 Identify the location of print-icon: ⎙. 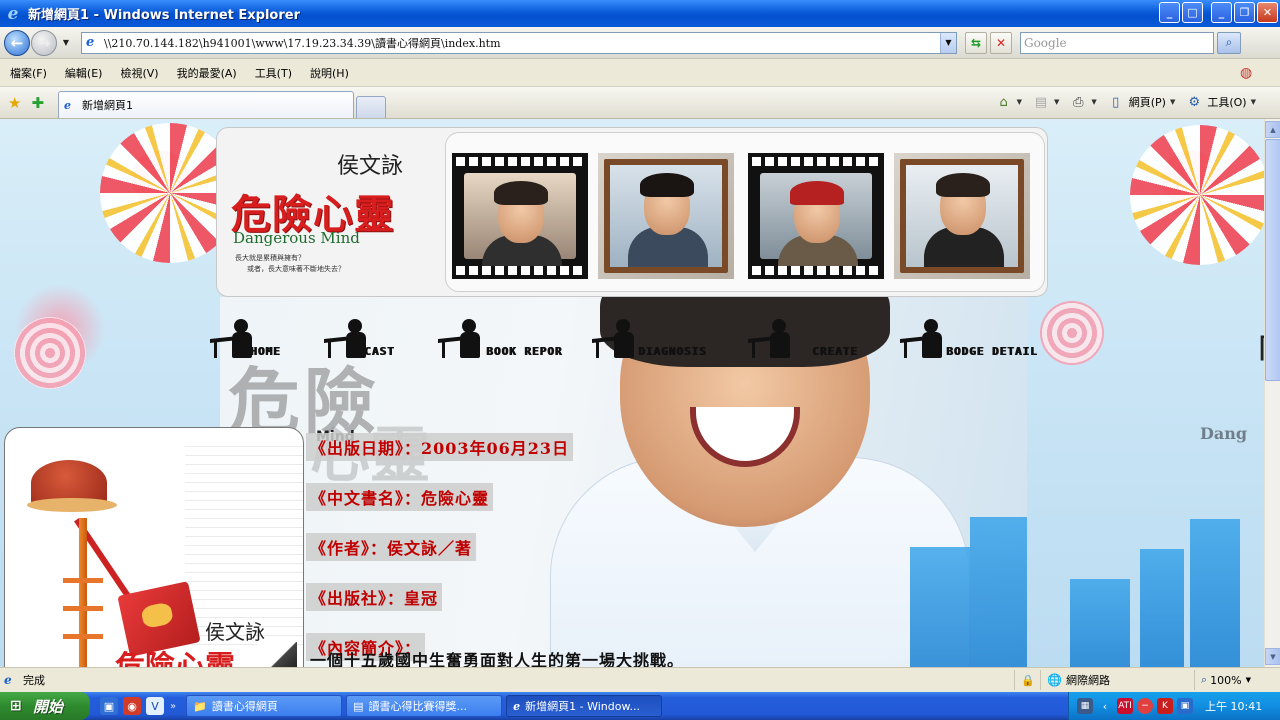
(1078, 102).